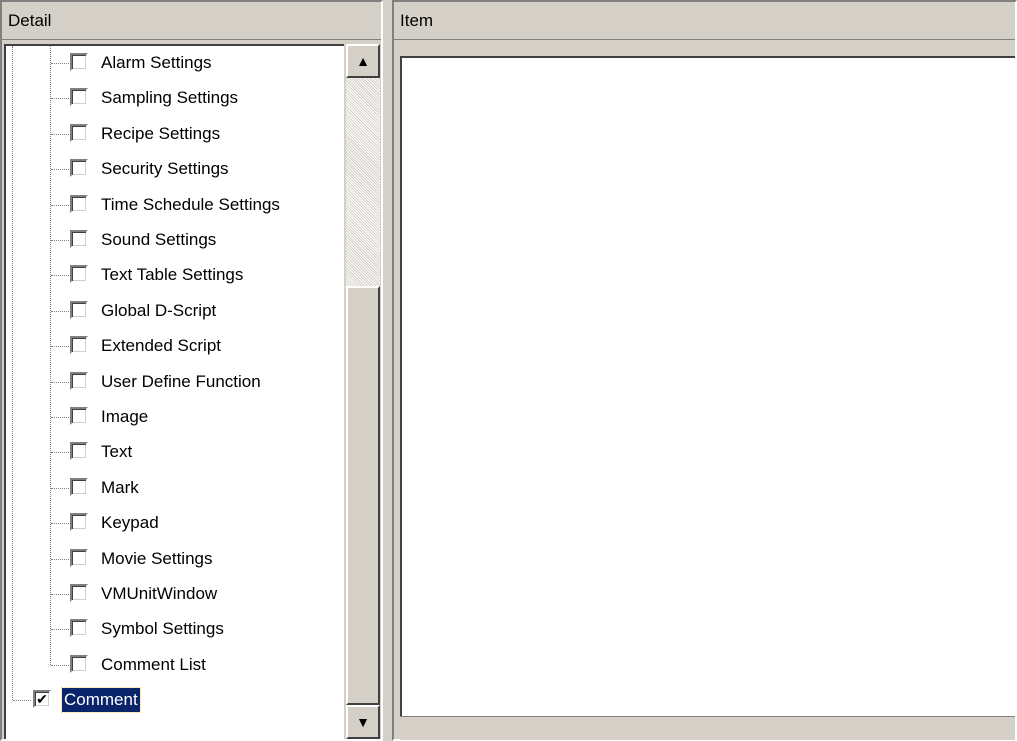 This screenshot has width=1017, height=741. I want to click on tree-item-label: Text, so click(117, 452).